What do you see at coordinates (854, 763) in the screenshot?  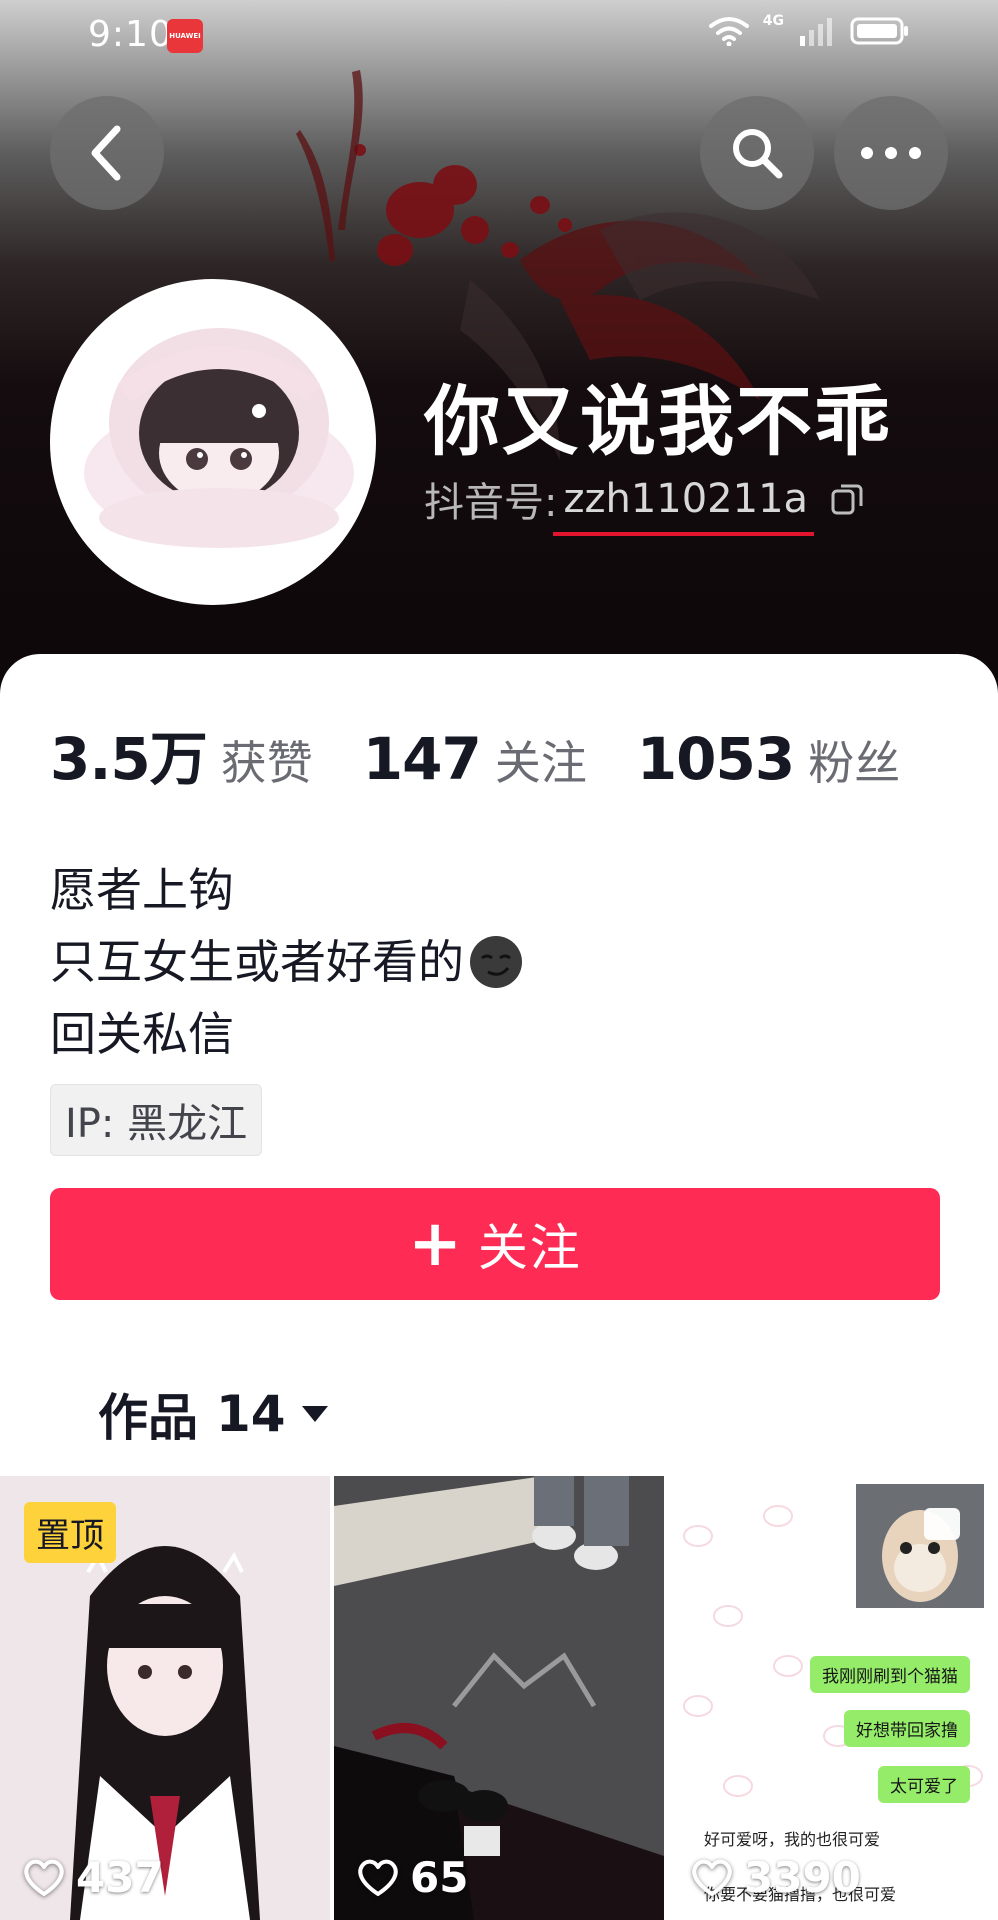 I see `stat-label: 粉丝` at bounding box center [854, 763].